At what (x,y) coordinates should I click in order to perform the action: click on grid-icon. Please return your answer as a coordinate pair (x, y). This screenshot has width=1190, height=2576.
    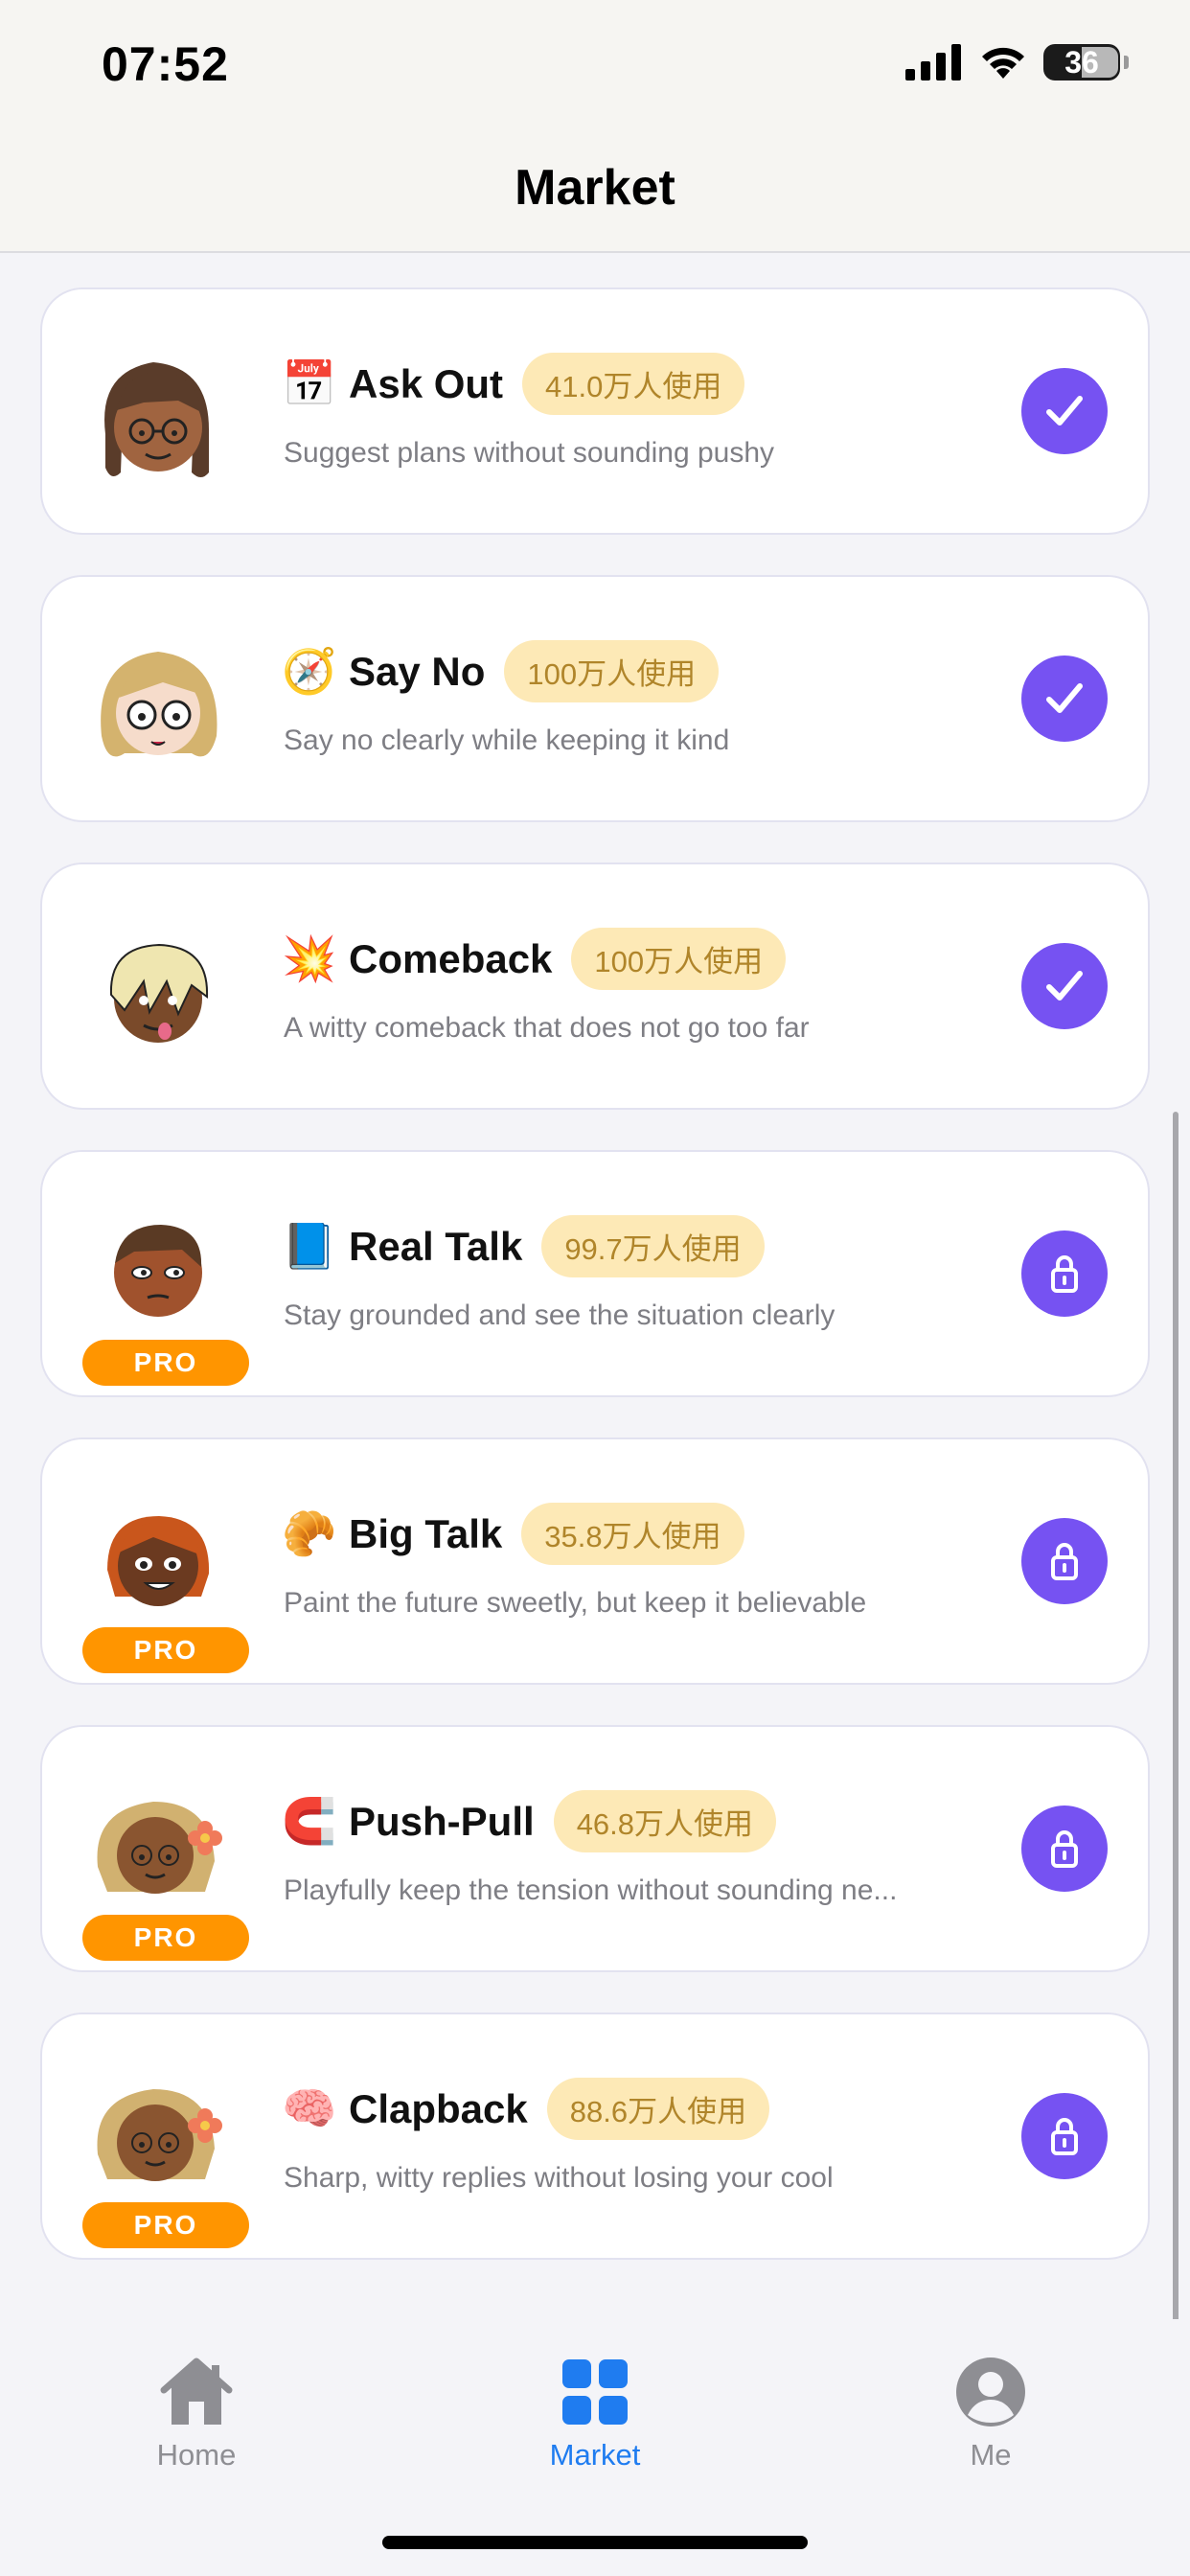
    Looking at the image, I should click on (595, 2392).